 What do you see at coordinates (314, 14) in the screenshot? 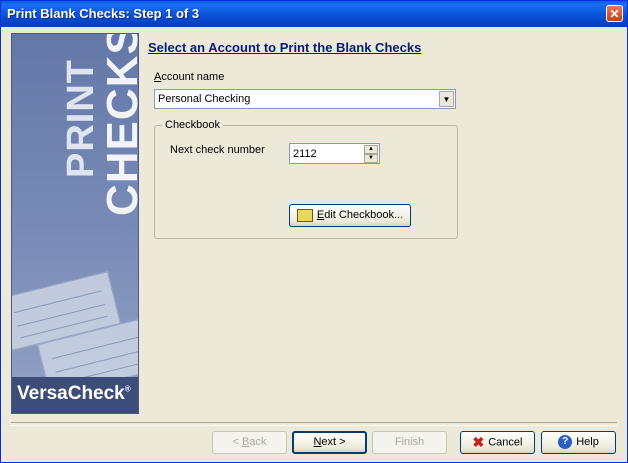
I see `title-bar: Print Blank Checks: Step 1 of 3 ✕` at bounding box center [314, 14].